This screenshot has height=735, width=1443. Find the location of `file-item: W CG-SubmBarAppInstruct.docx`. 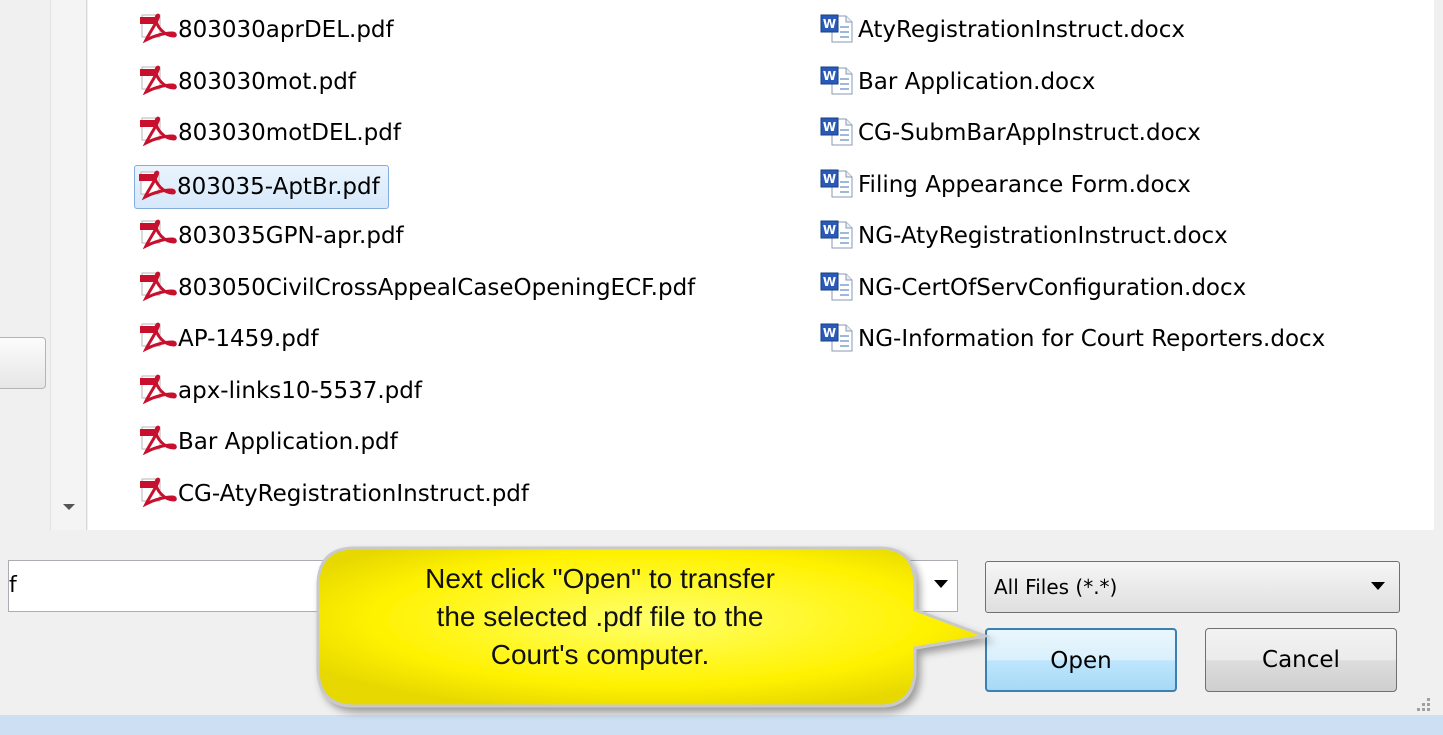

file-item: W CG-SubmBarAppInstruct.docx is located at coordinates (1008, 133).